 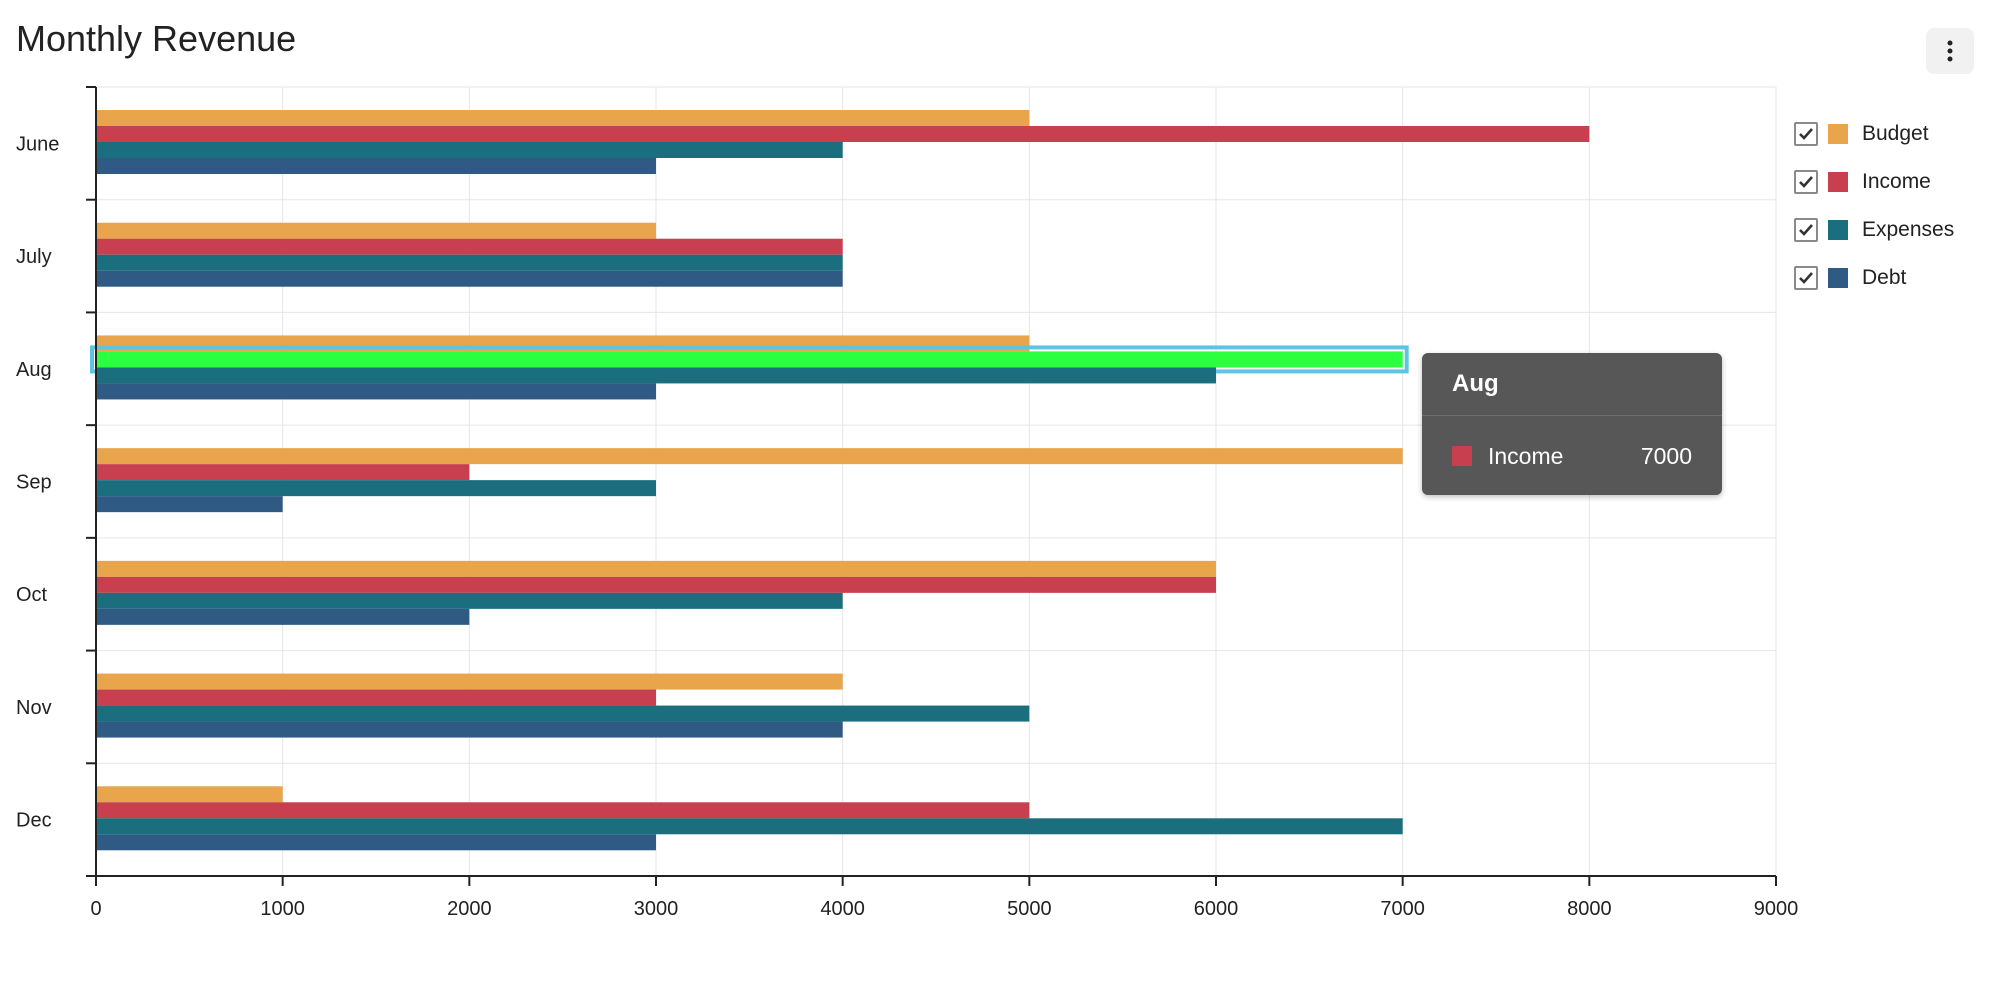 I want to click on y-tick-label: Aug, so click(x=34, y=370).